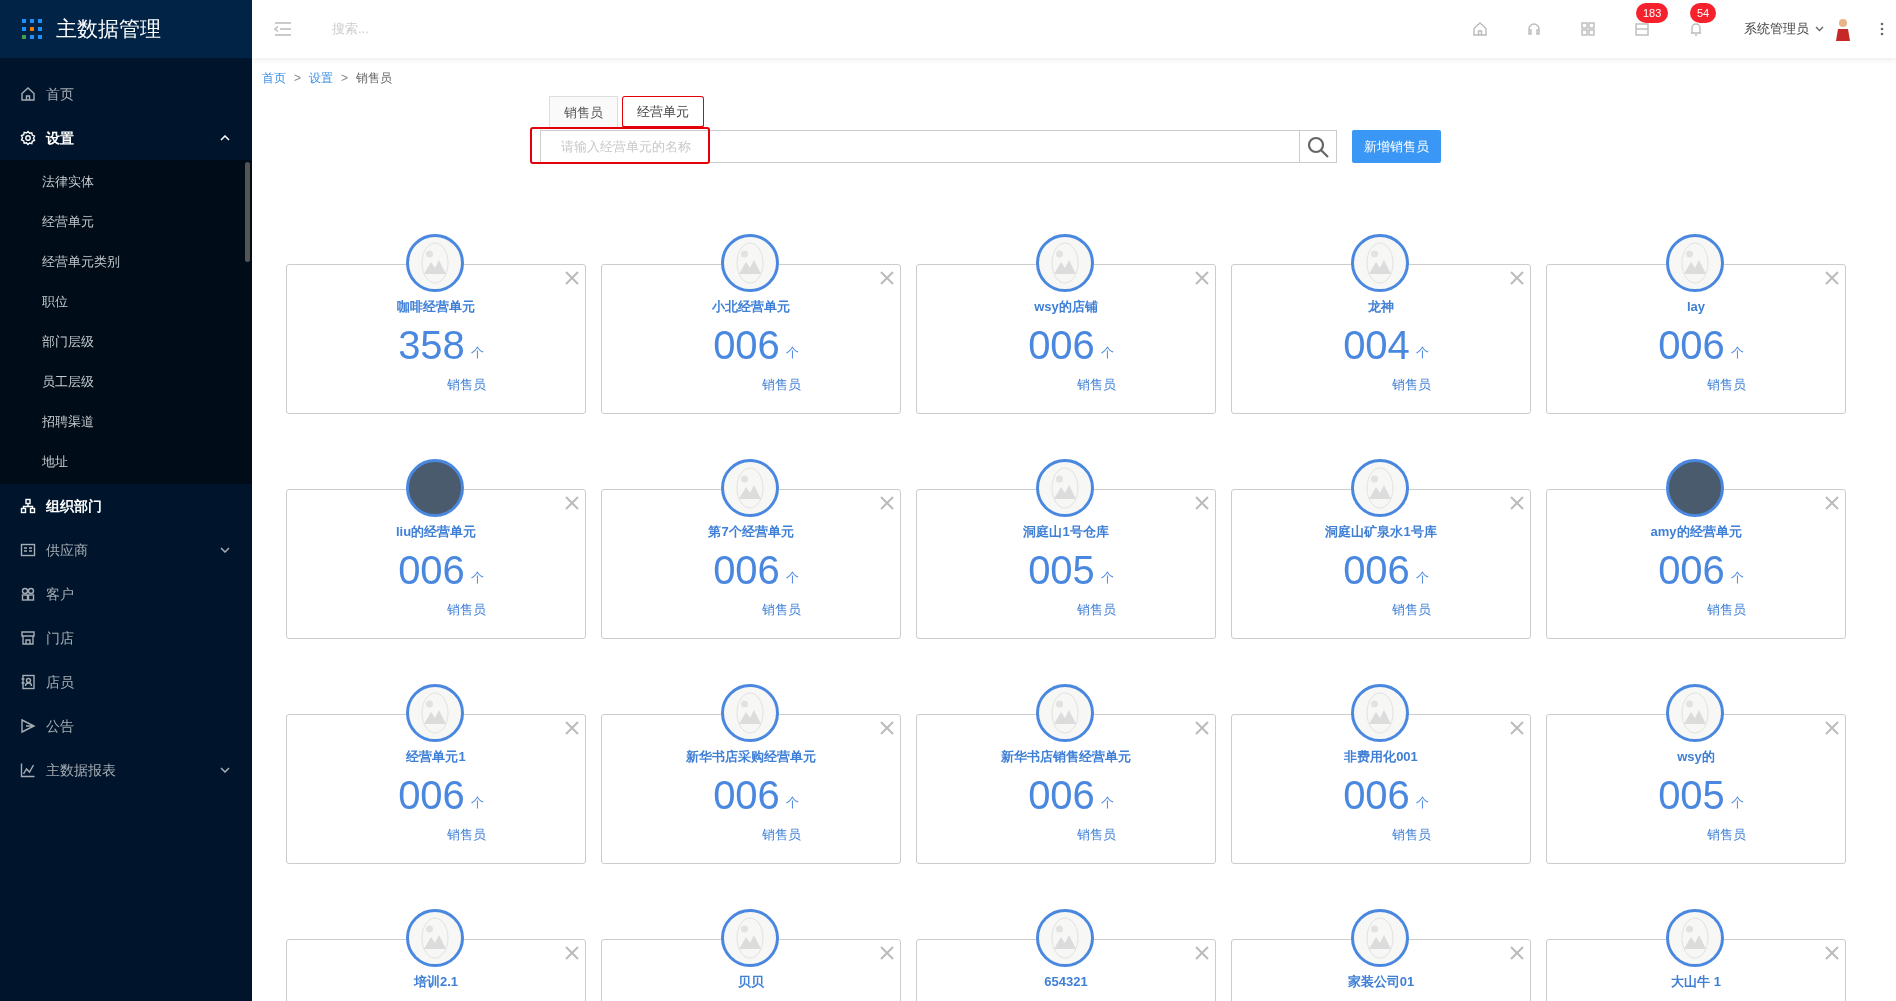 Image resolution: width=1896 pixels, height=1001 pixels. What do you see at coordinates (436, 789) in the screenshot?
I see `business-unit-card: 经营单元1 006 个 销售员` at bounding box center [436, 789].